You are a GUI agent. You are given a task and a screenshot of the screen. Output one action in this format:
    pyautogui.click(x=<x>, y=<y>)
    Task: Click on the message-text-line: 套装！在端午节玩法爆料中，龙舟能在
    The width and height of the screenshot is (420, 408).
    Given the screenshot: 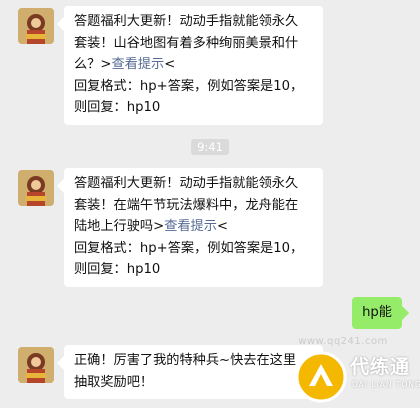 What is the action you would take?
    pyautogui.click(x=186, y=205)
    